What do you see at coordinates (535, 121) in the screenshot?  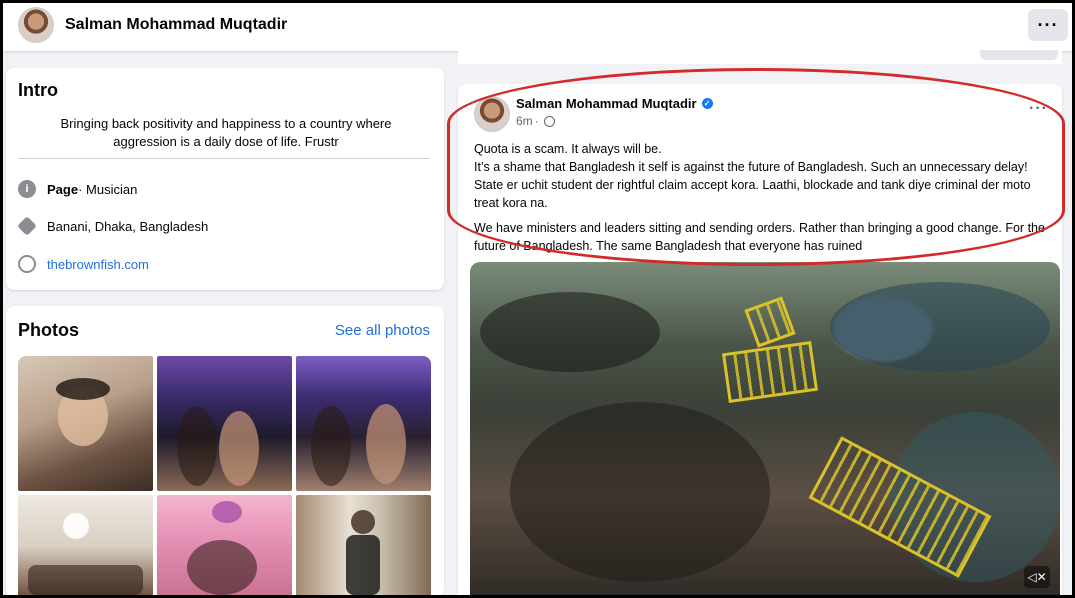 I see `post-meta: 6m ·` at bounding box center [535, 121].